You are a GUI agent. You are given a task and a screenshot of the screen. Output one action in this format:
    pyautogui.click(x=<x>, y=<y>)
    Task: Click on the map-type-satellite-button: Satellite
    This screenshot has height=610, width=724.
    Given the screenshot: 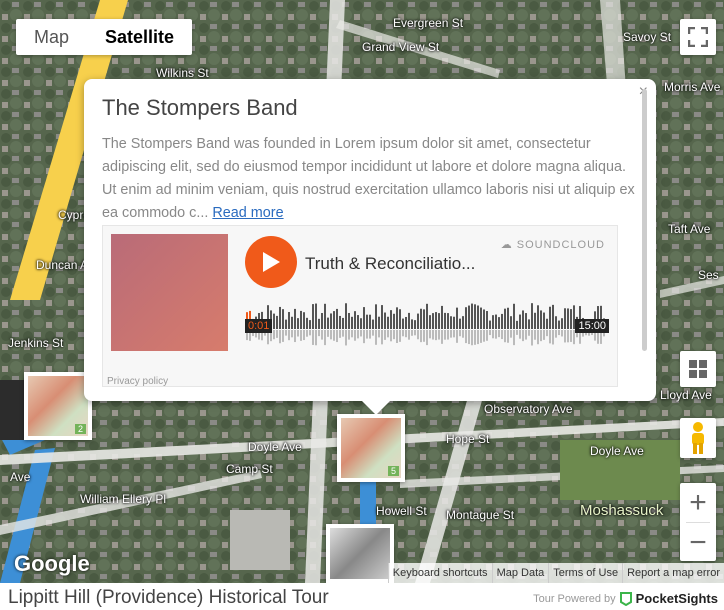 What is the action you would take?
    pyautogui.click(x=139, y=37)
    